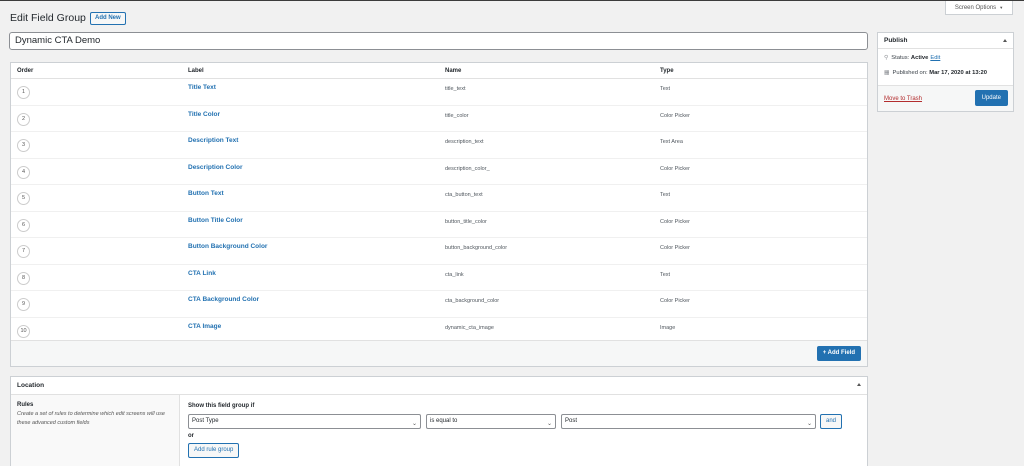 The width and height of the screenshot is (1024, 466). What do you see at coordinates (975, 8) in the screenshot?
I see `screen-options-label: Screen Options` at bounding box center [975, 8].